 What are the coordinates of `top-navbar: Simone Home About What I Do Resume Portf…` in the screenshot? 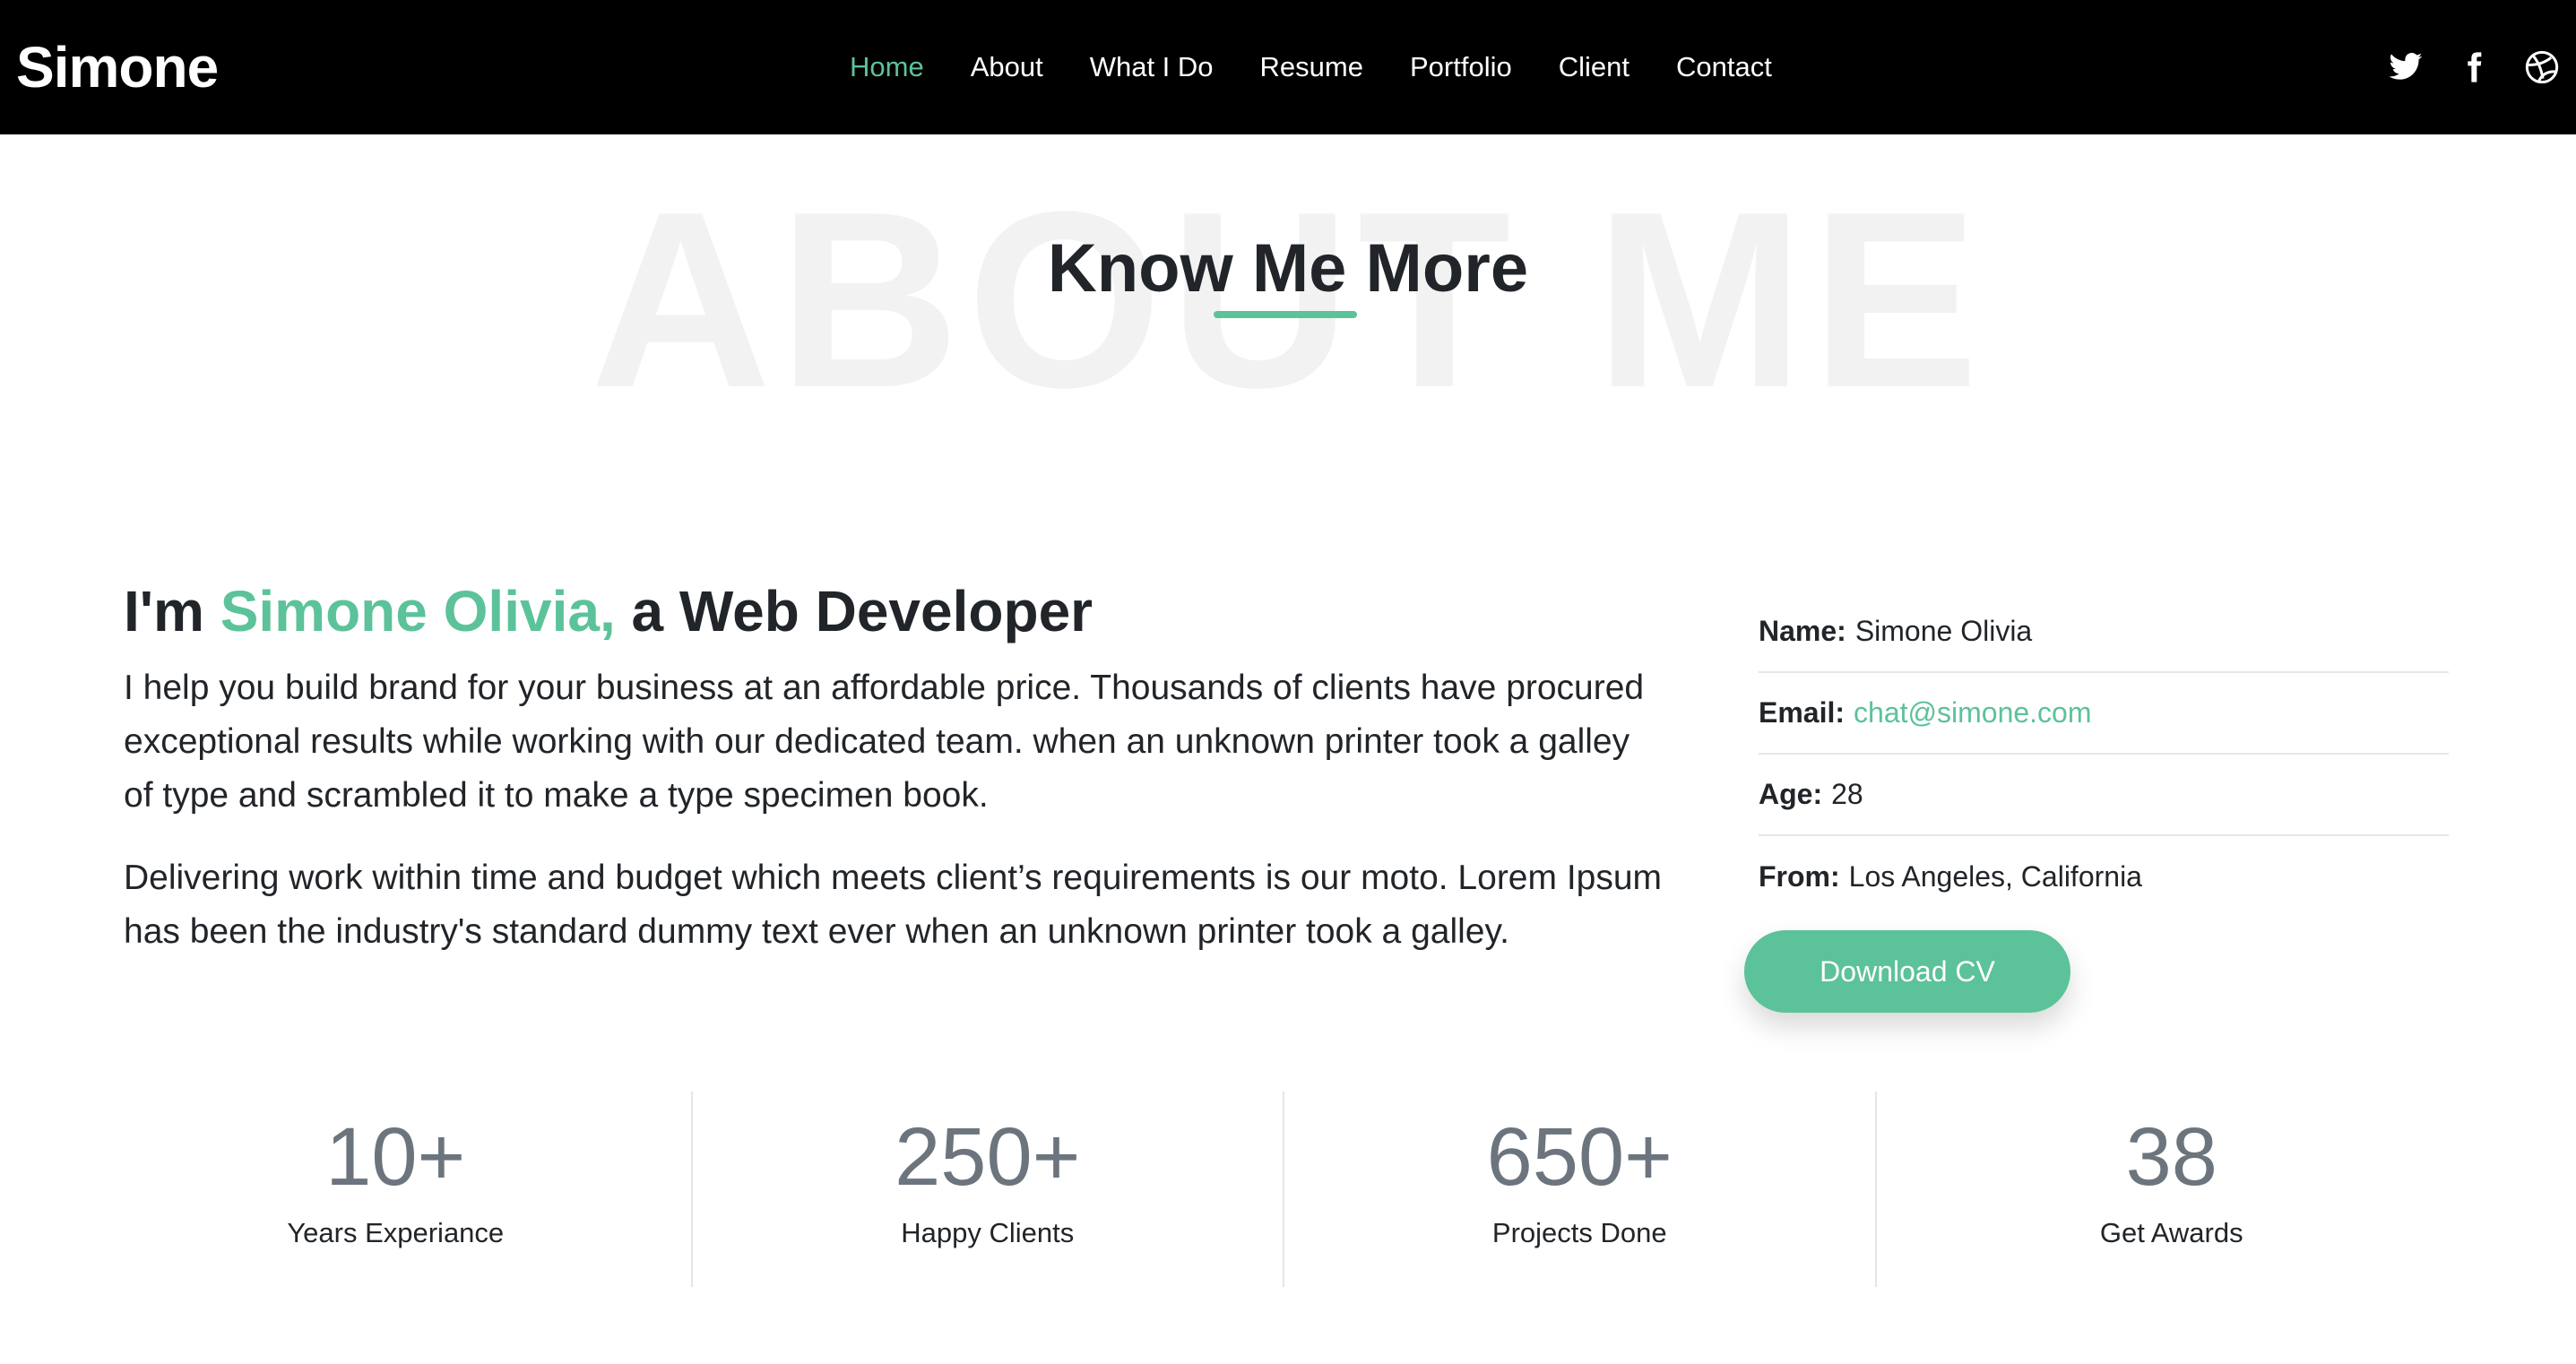 It's located at (1288, 67).